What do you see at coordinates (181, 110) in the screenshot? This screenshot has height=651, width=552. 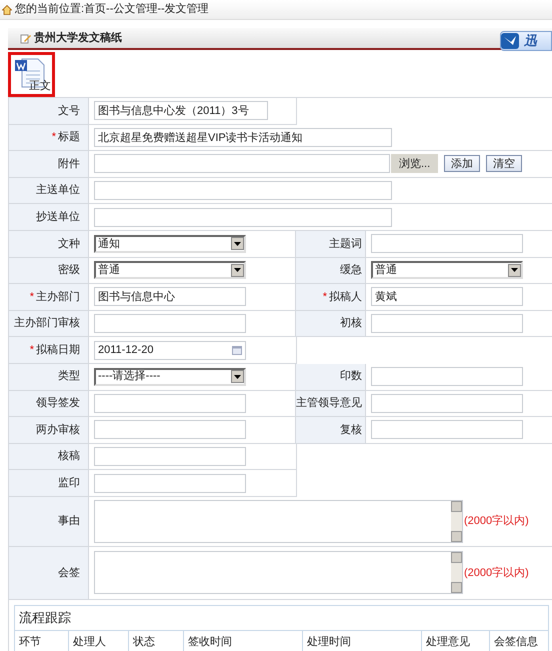 I see `text-field: 图书与信息中心发（2011）3号` at bounding box center [181, 110].